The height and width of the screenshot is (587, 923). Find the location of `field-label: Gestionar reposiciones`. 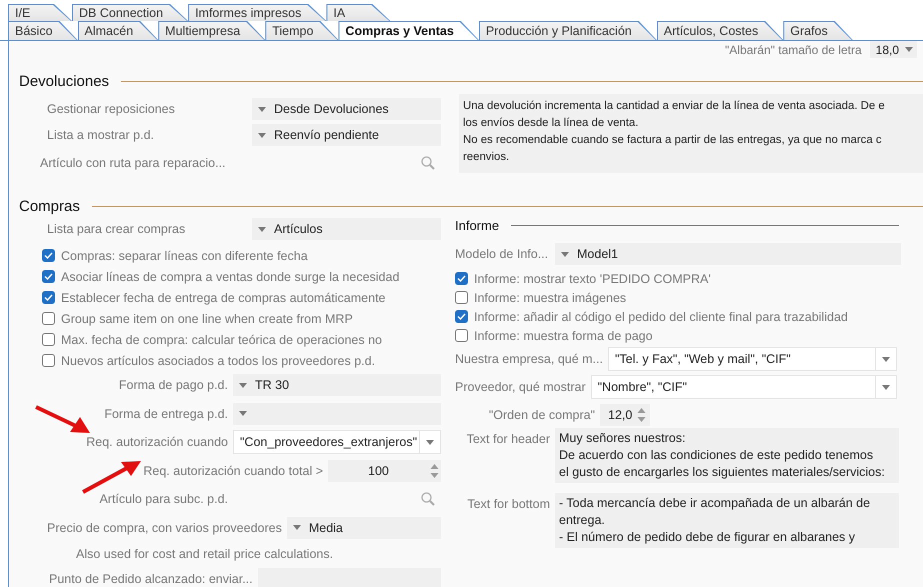

field-label: Gestionar reposiciones is located at coordinates (111, 109).